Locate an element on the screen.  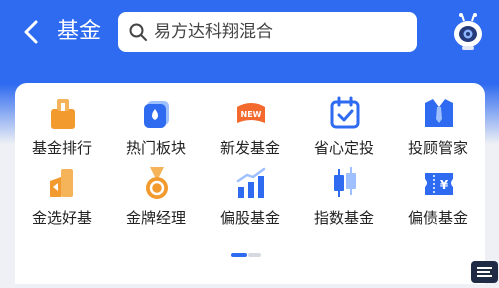
menu-item-advisor: 投顾管家 is located at coordinates (438, 130).